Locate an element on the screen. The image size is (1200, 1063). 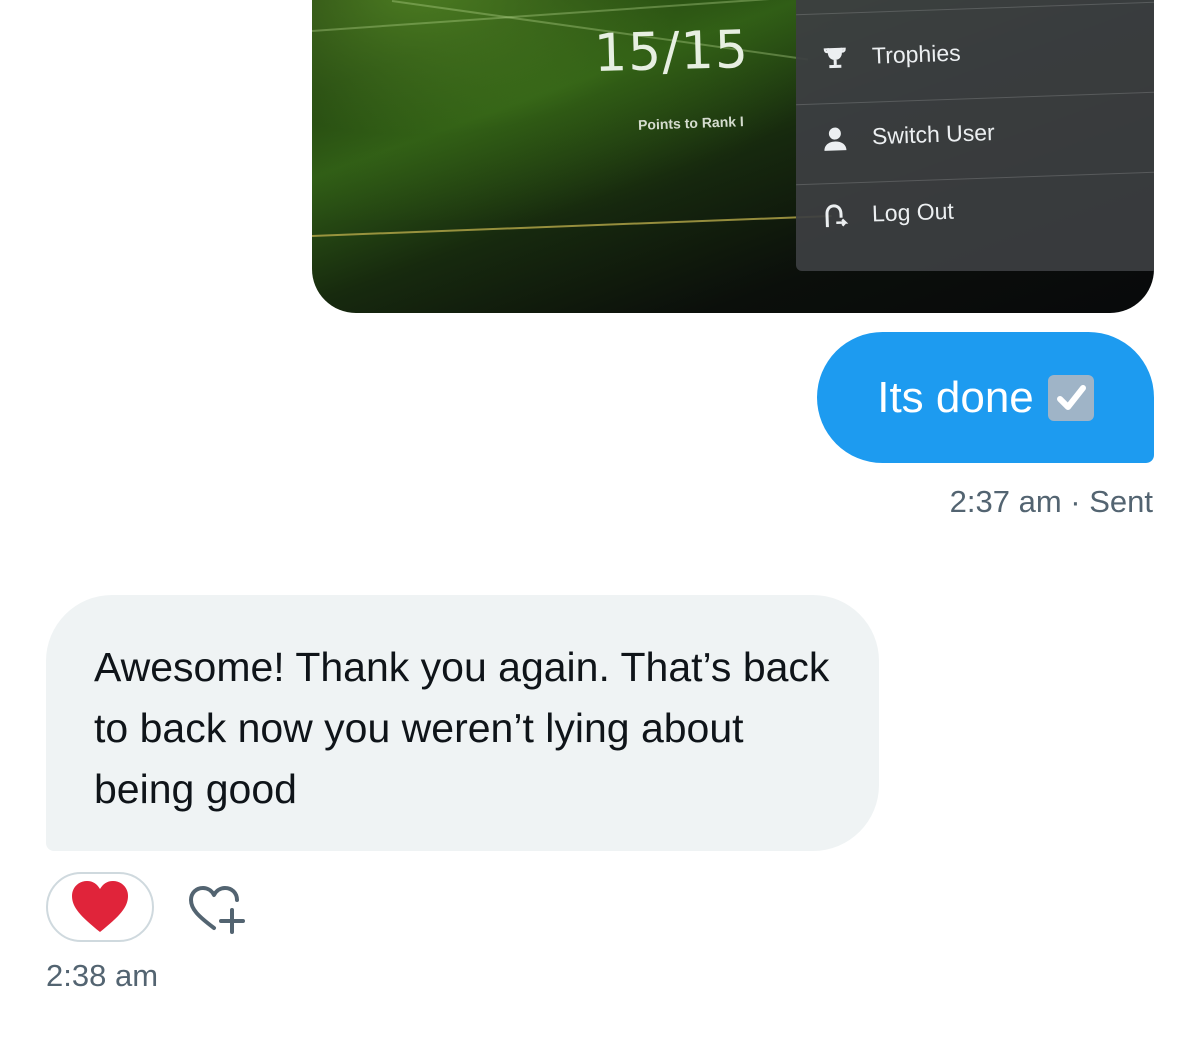
menu-item-log-out: Log Out is located at coordinates (888, 214).